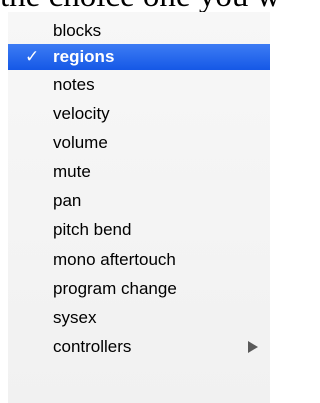 Image resolution: width=320 pixels, height=403 pixels. What do you see at coordinates (139, 31) in the screenshot?
I see `menu-item-blocks: blocks` at bounding box center [139, 31].